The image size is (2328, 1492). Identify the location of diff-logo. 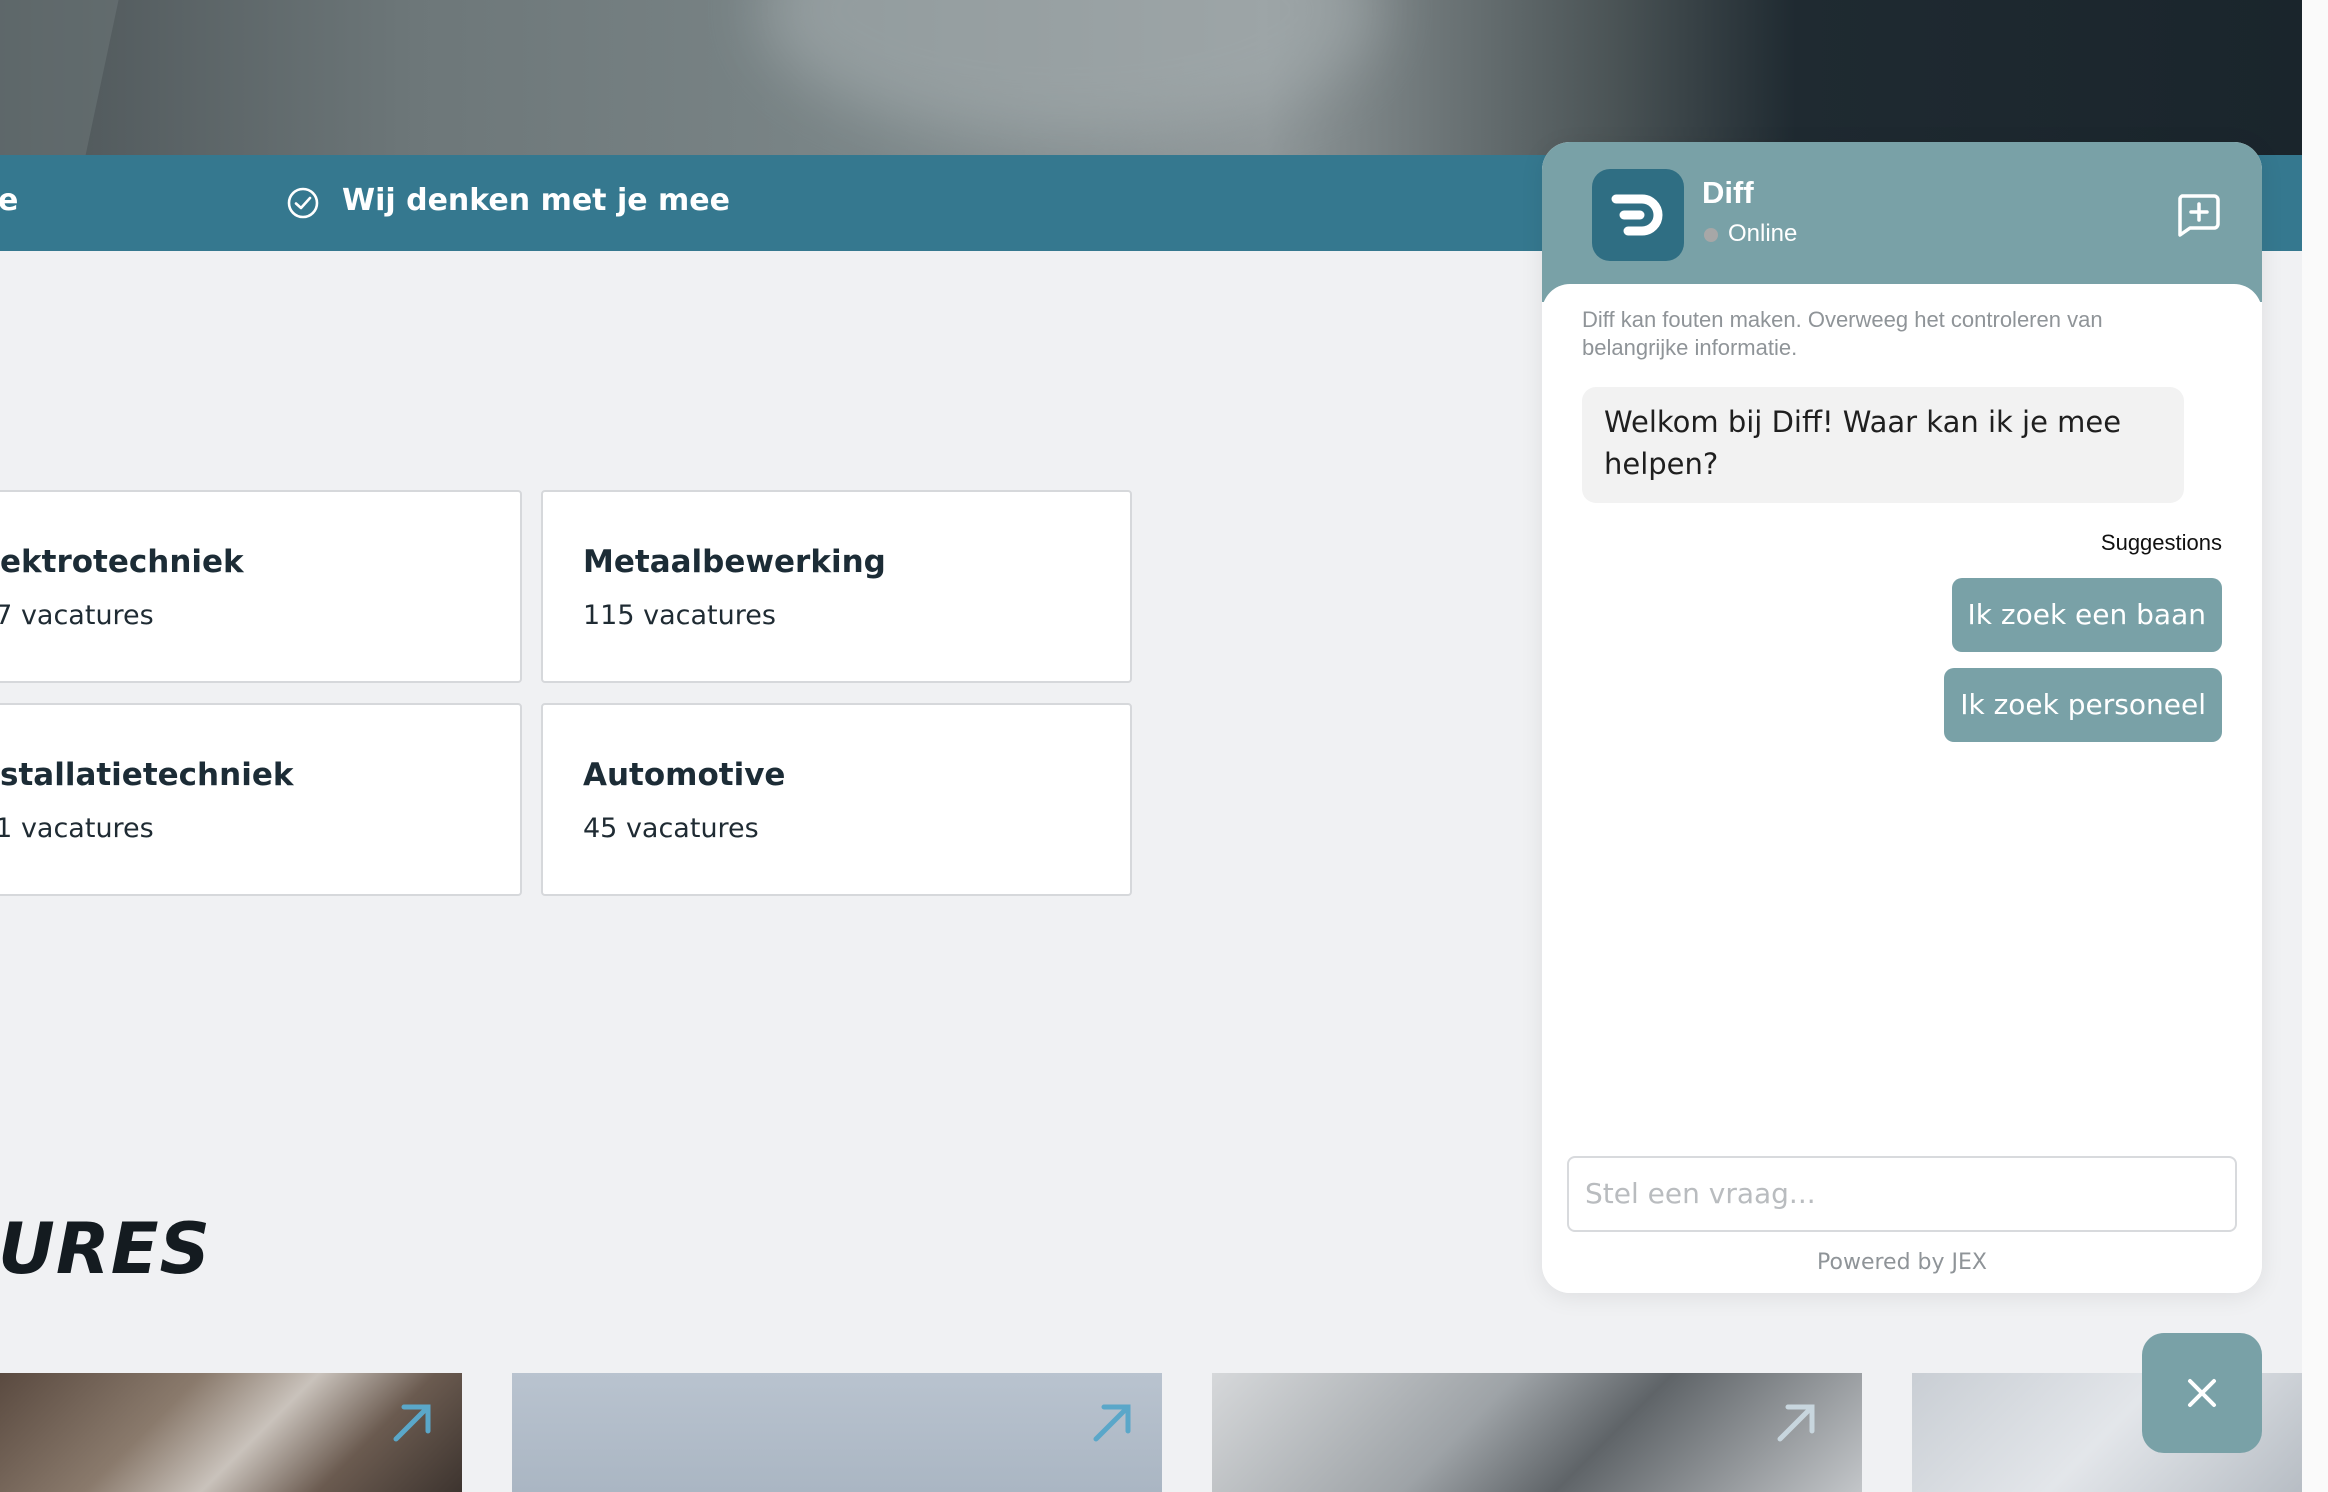
(1638, 215).